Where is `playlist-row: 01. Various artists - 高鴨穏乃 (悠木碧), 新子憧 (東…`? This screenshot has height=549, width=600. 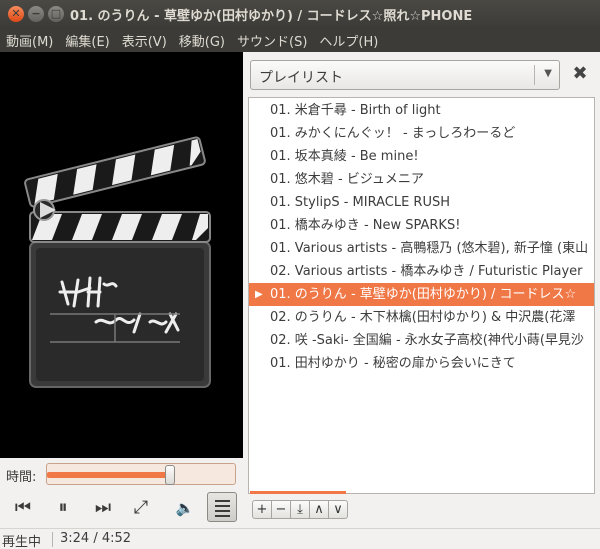
playlist-row: 01. Various artists - 高鴨穏乃 (悠木碧), 新子憧 (東… is located at coordinates (421, 248).